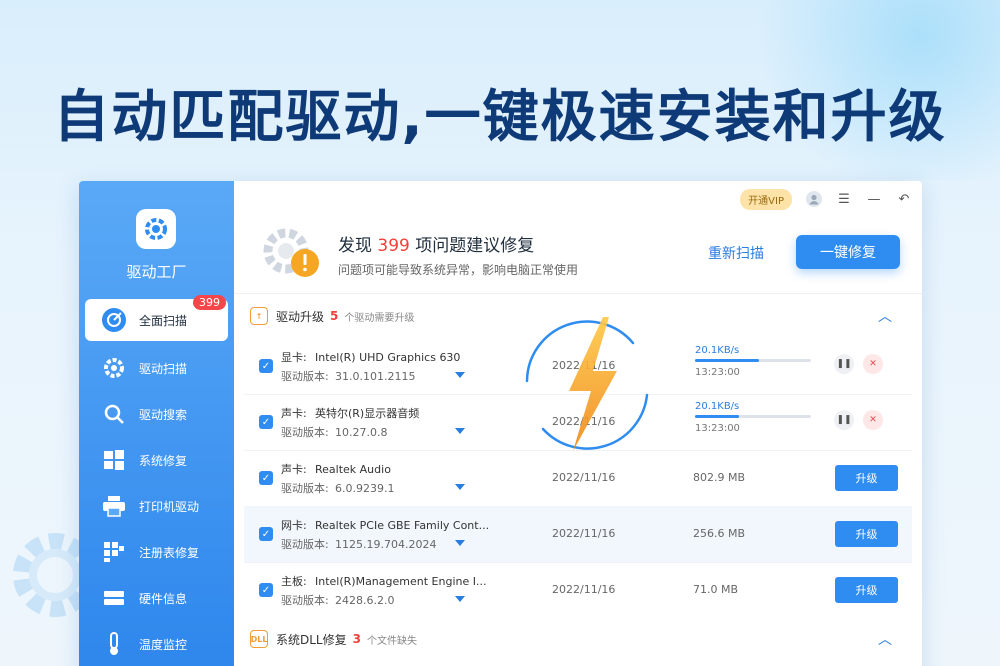 The width and height of the screenshot is (1000, 666). What do you see at coordinates (814, 199) in the screenshot?
I see `user-avatar-icon` at bounding box center [814, 199].